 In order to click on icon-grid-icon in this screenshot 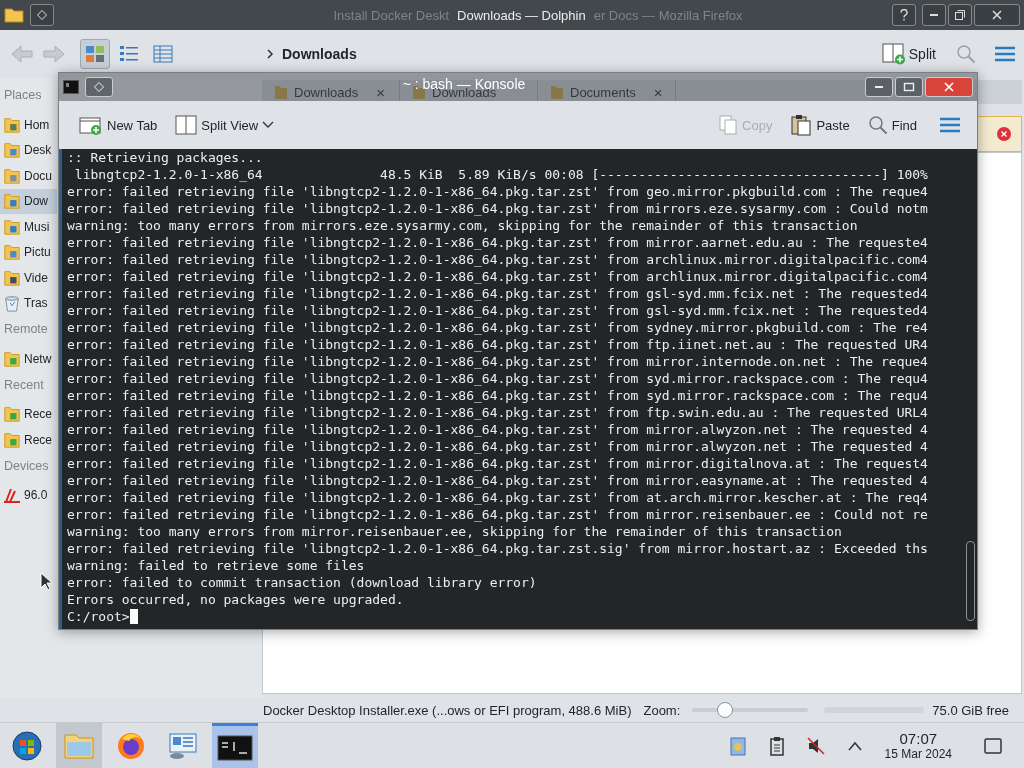, I will do `click(95, 54)`.